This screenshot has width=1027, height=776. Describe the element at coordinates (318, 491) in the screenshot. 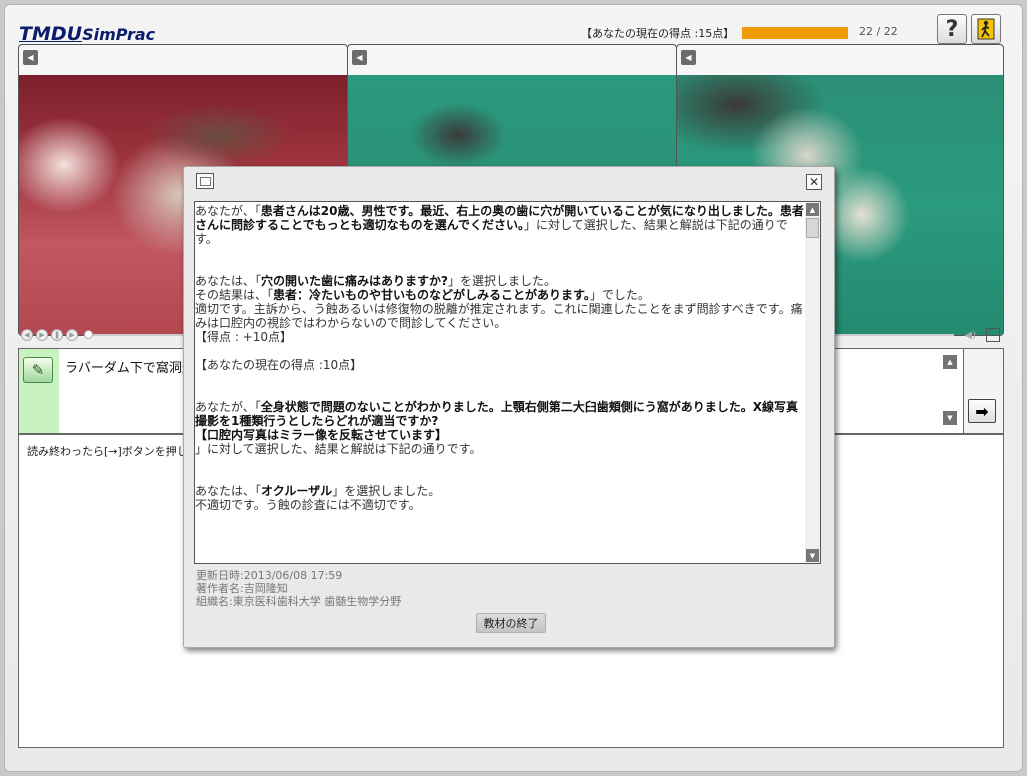

I see `result-paragraph: あなたは、「オクルーザル」を選択しました。` at that location.